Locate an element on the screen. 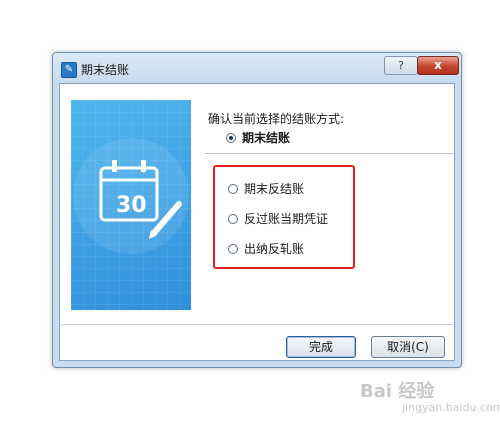 The image size is (500, 431). watermark-logo: Bai 经验 is located at coordinates (397, 391).